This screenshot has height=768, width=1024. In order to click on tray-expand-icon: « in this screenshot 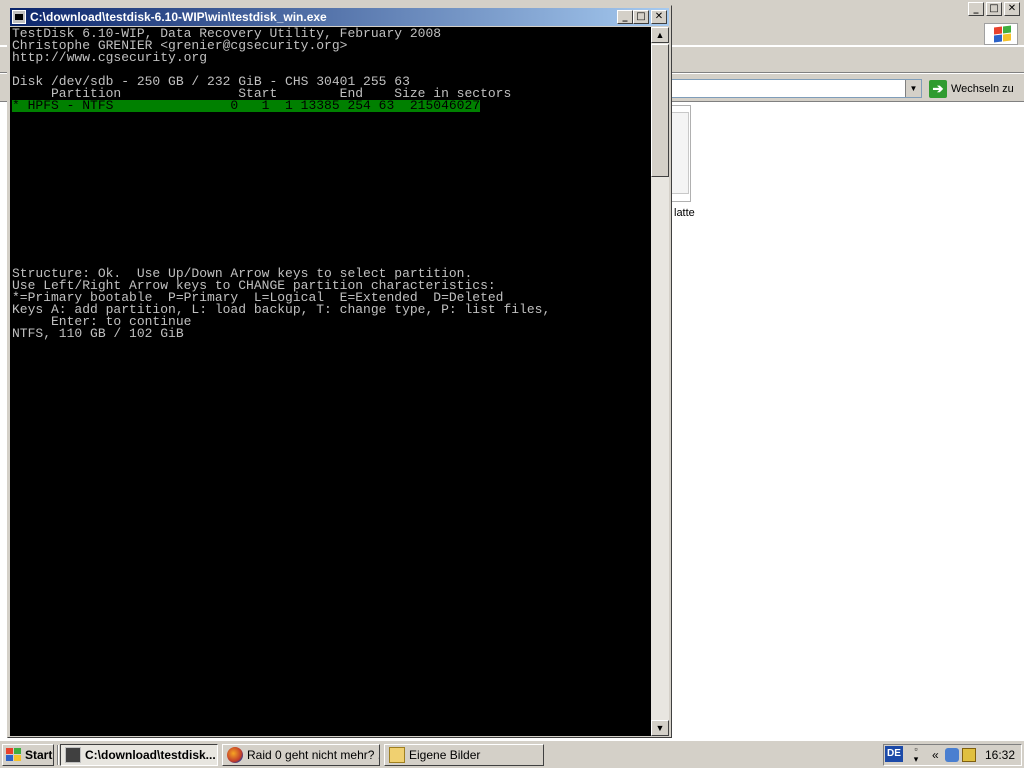, I will do `click(935, 755)`.